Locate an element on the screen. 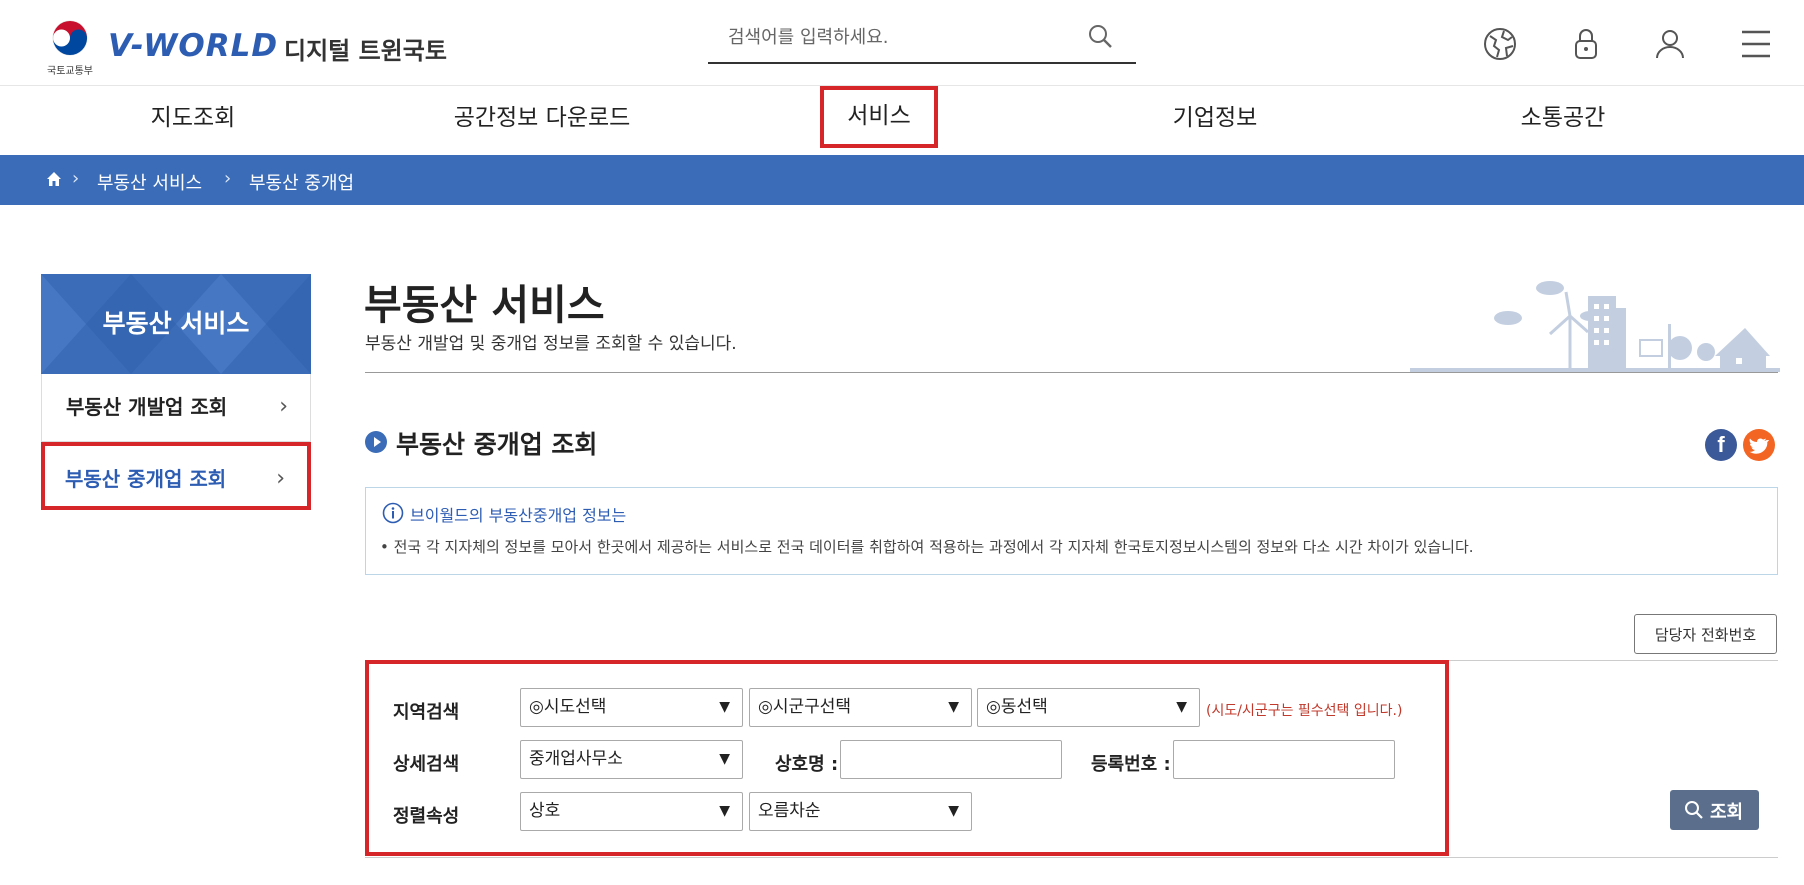 The height and width of the screenshot is (885, 1804). taegeuk-logo-icon is located at coordinates (70, 38).